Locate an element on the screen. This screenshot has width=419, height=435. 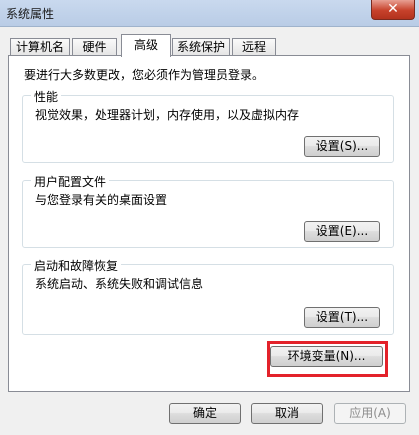
ok-button: 确定 is located at coordinates (205, 413).